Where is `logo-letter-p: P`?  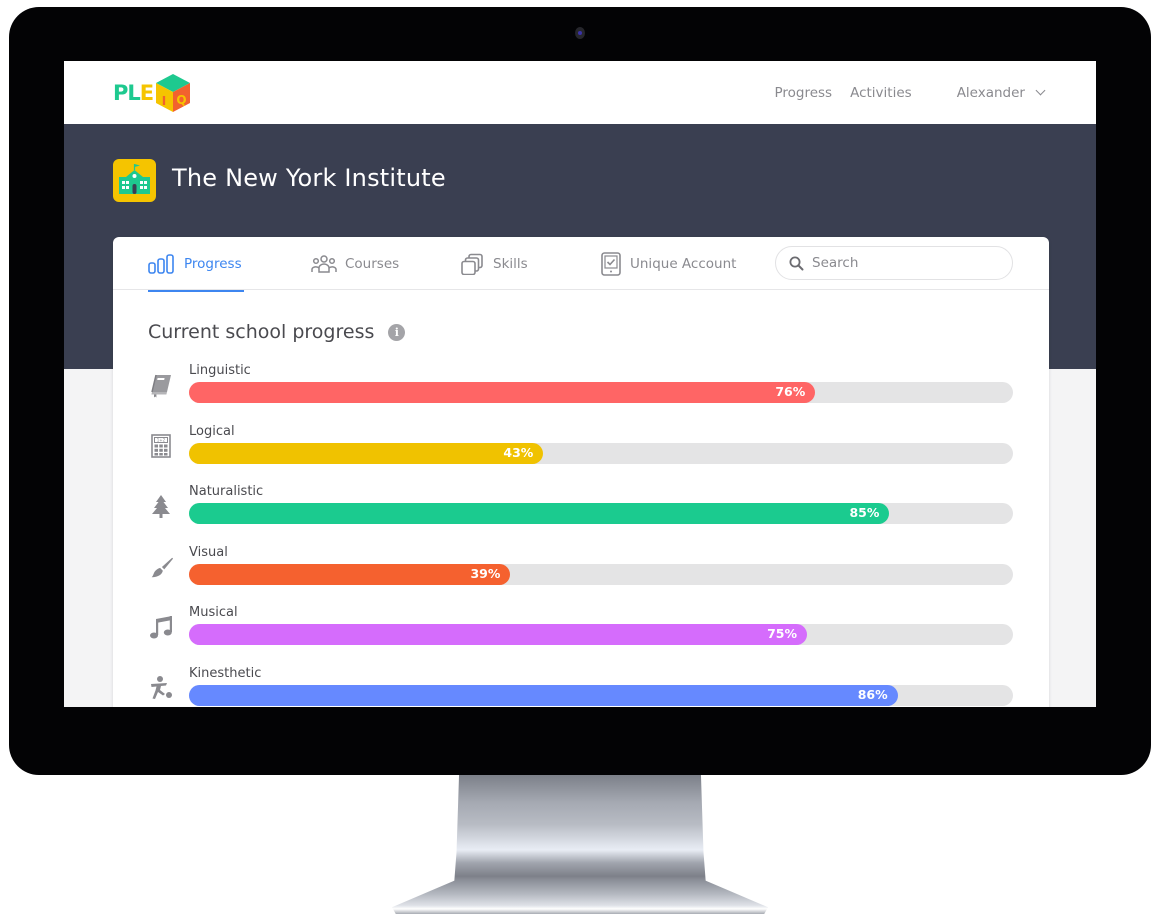
logo-letter-p: P is located at coordinates (120, 93).